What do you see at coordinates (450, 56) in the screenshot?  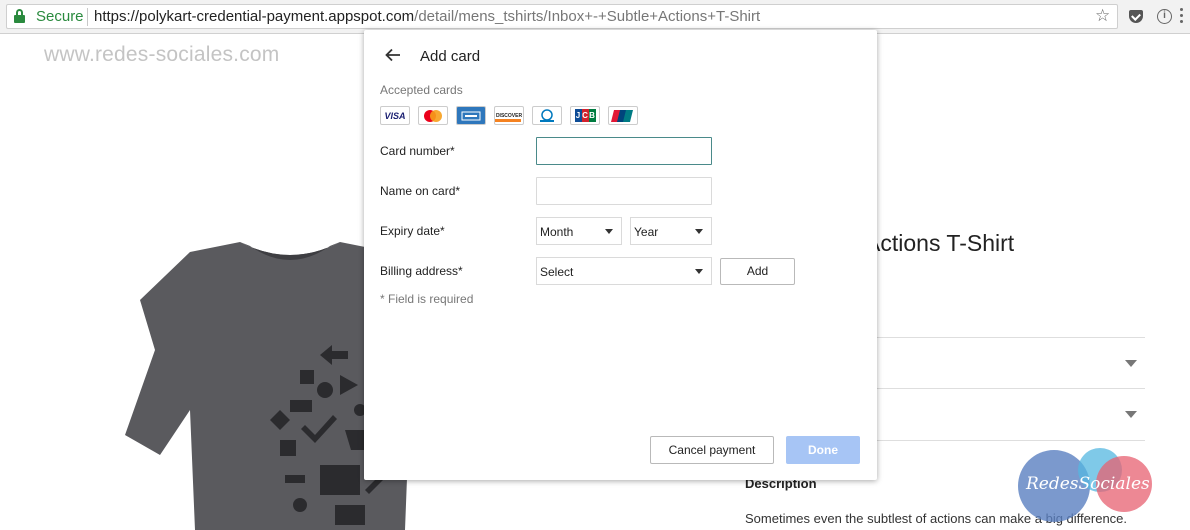 I see `dialog-title: Add card` at bounding box center [450, 56].